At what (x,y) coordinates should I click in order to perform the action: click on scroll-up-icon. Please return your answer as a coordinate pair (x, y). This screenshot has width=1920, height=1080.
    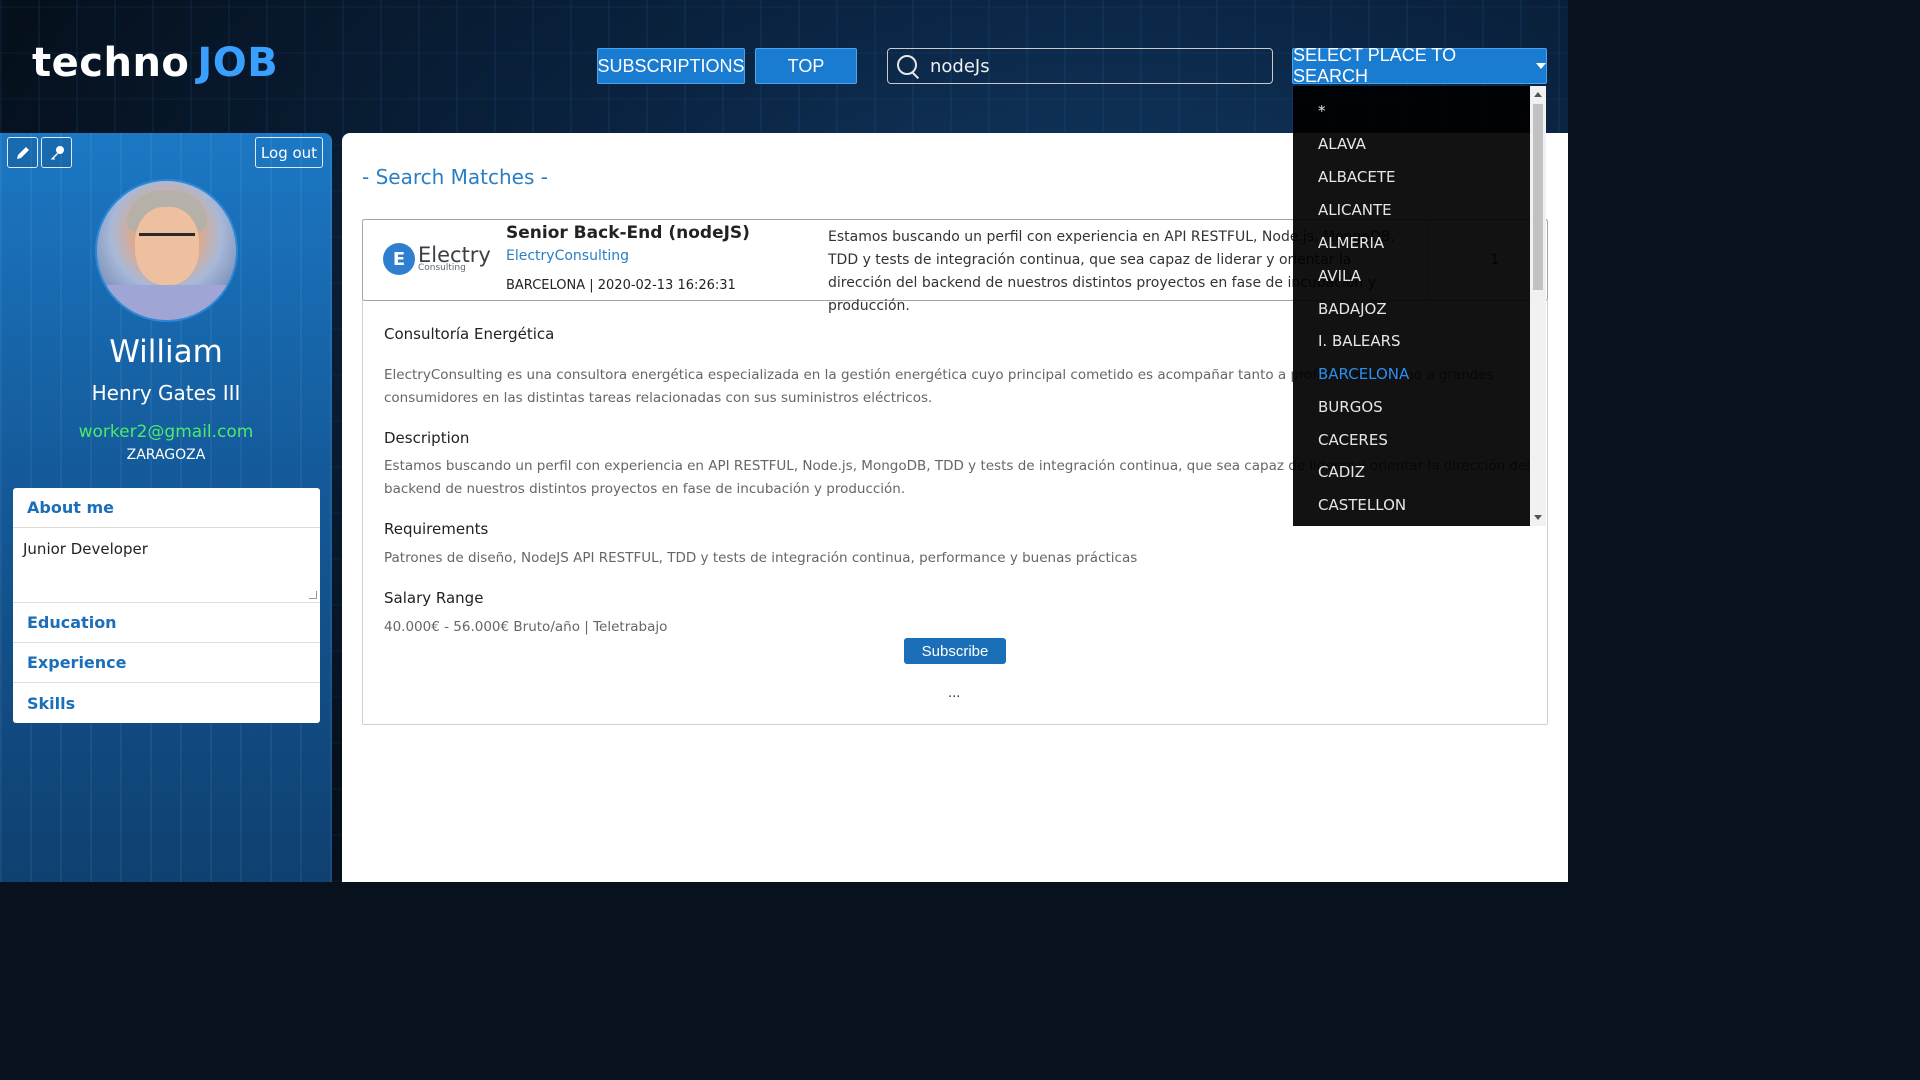
    Looking at the image, I should click on (1538, 94).